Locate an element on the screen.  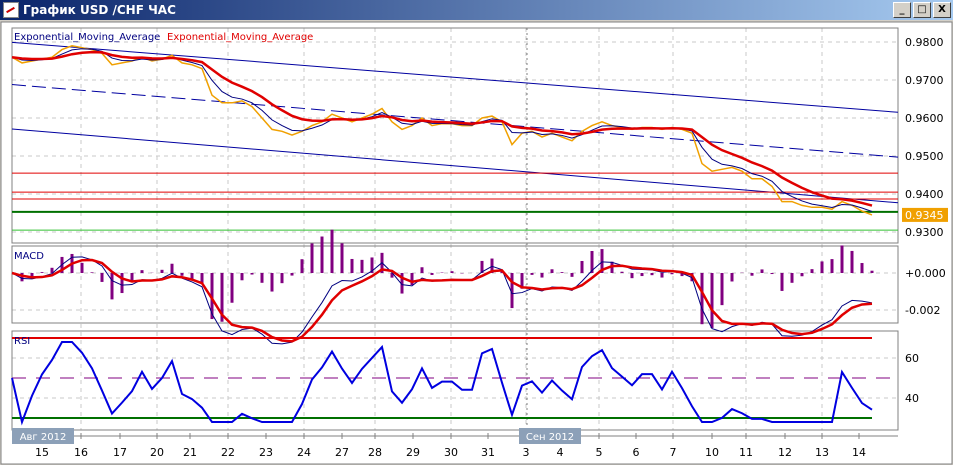
date-label: 30 is located at coordinates (451, 452).